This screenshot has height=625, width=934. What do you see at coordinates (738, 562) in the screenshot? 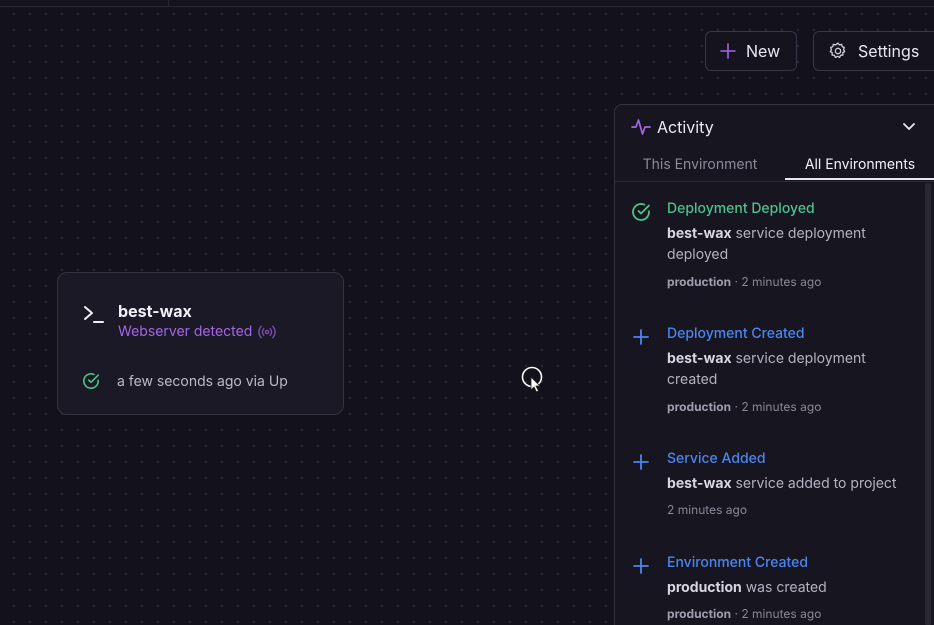
I see `event-title: Environment Created` at bounding box center [738, 562].